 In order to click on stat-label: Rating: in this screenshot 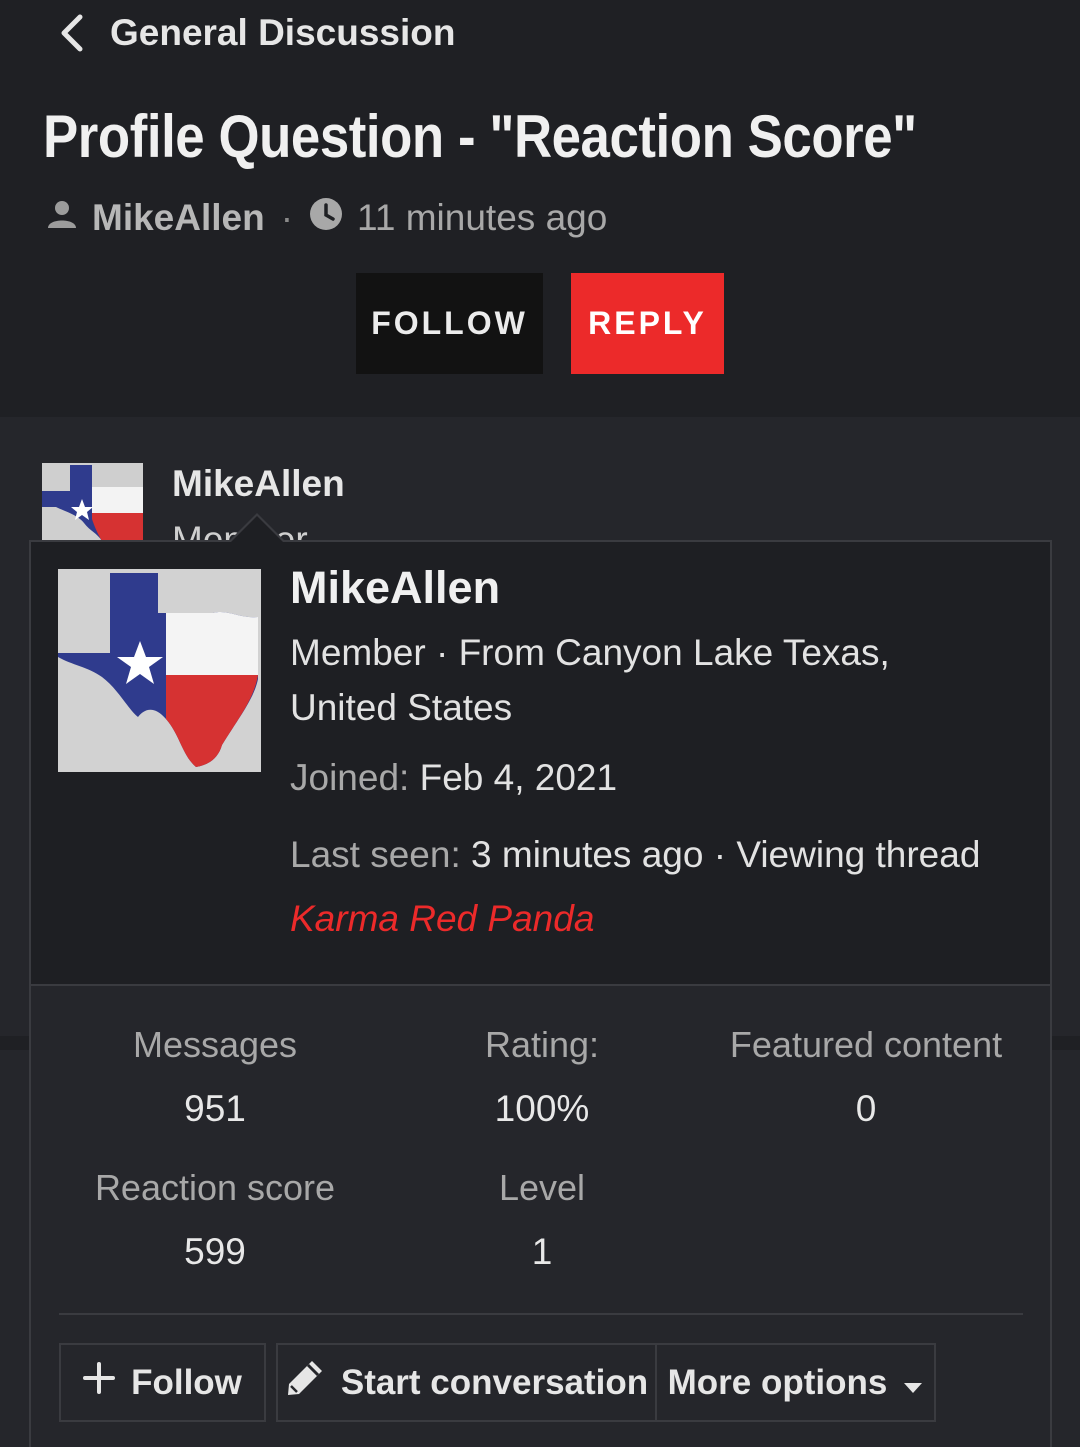, I will do `click(542, 1044)`.